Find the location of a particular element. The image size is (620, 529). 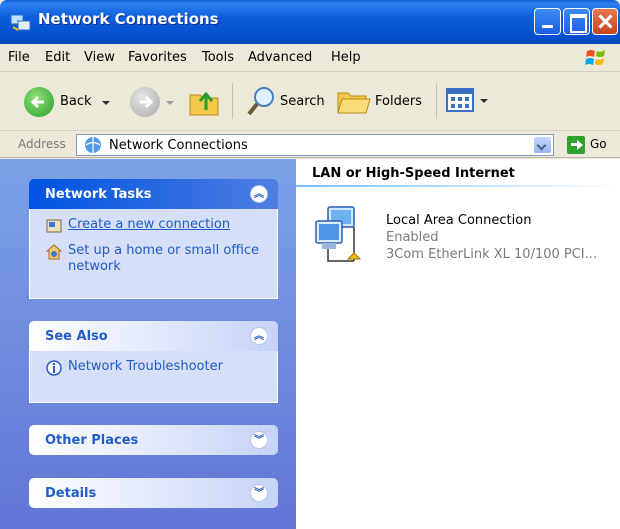

network-troubleshooter-label: Network Troubleshooter is located at coordinates (145, 366).